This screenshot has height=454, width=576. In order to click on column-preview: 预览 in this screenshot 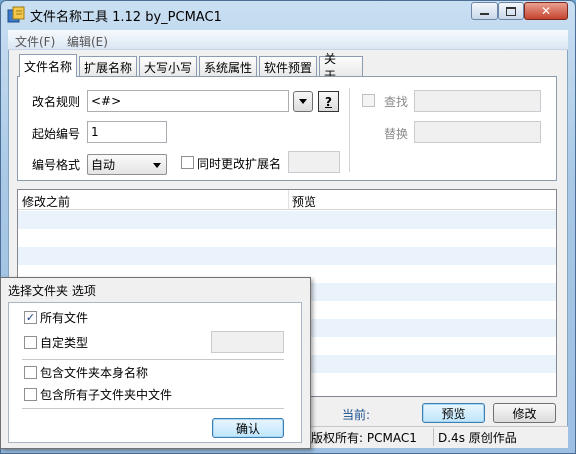, I will do `click(304, 201)`.